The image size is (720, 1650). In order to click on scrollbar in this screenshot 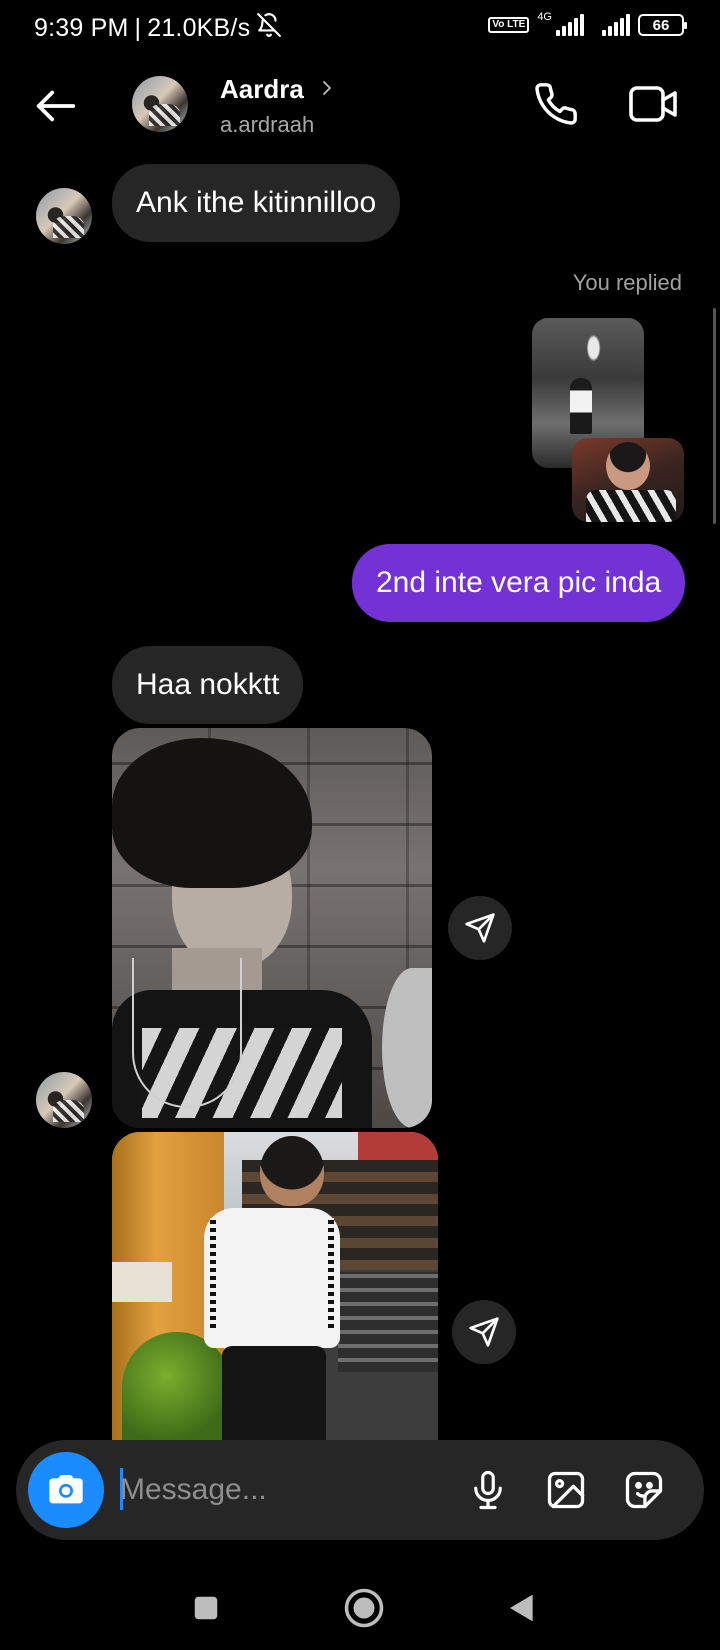, I will do `click(714, 416)`.